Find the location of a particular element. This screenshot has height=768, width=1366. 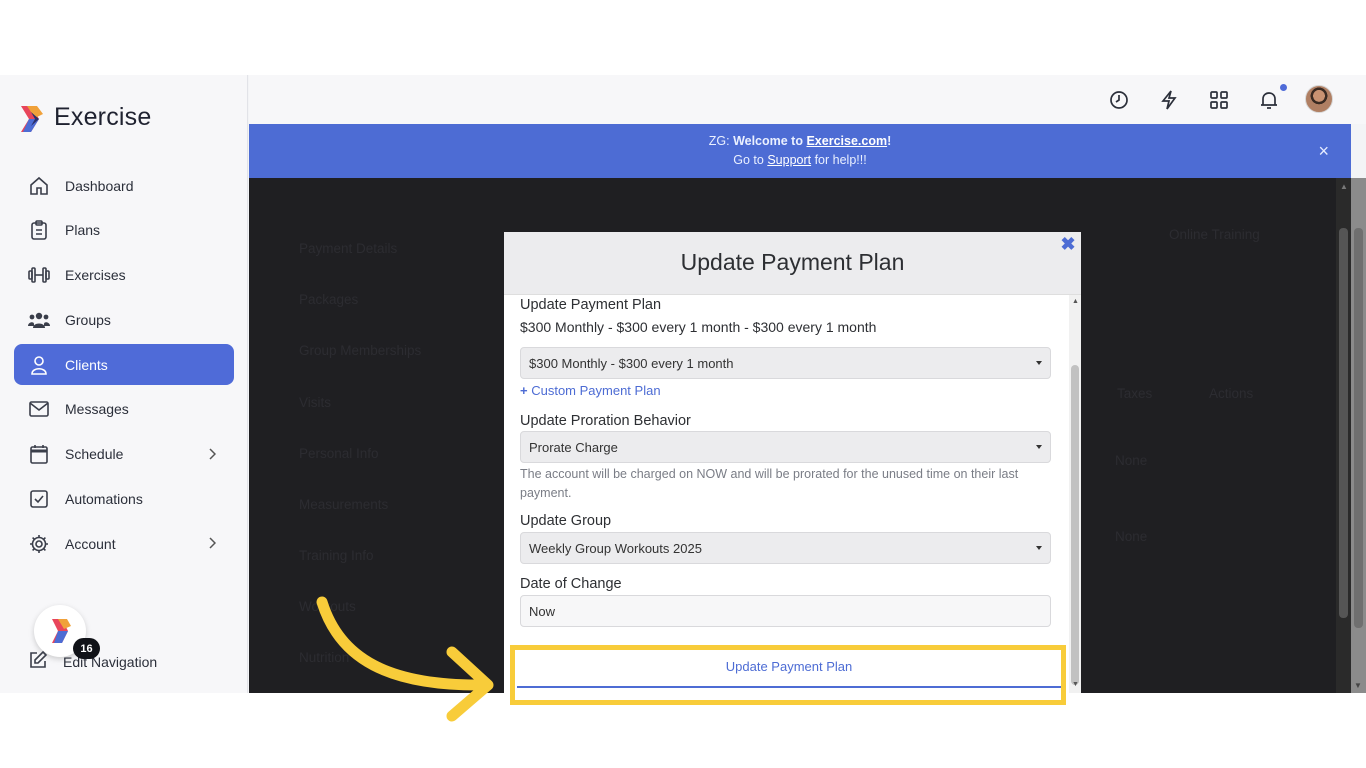

dumbbell-icon is located at coordinates (39, 275).